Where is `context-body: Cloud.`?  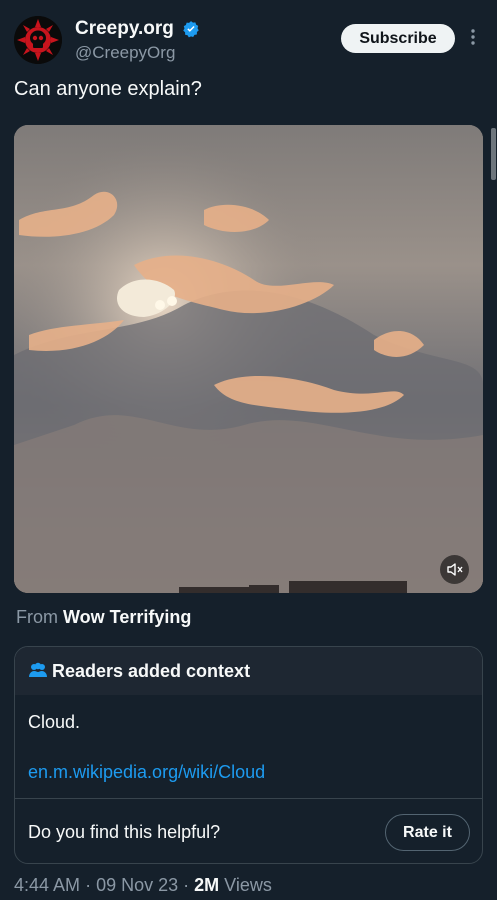
context-body: Cloud. is located at coordinates (54, 722).